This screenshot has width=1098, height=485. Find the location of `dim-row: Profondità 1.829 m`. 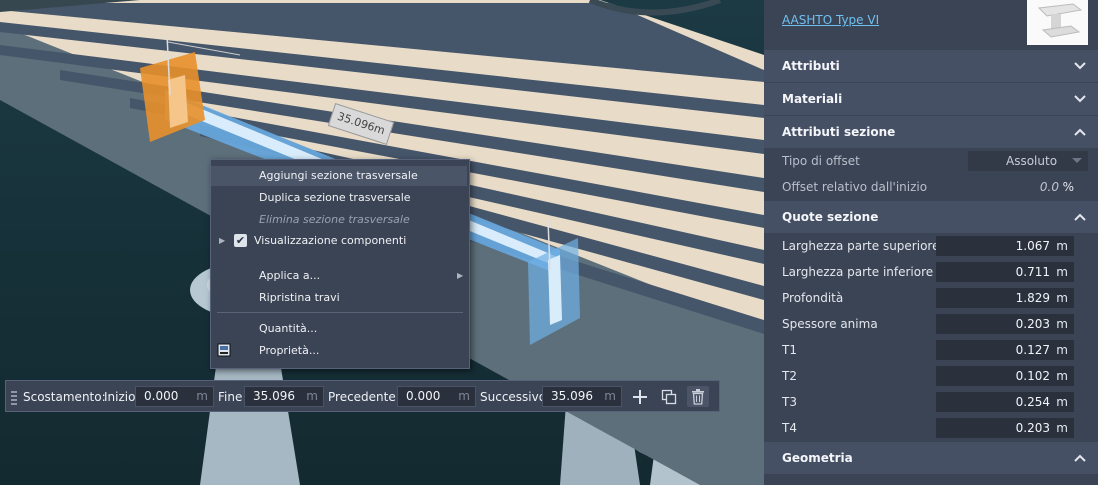

dim-row: Profondità 1.829 m is located at coordinates (931, 298).